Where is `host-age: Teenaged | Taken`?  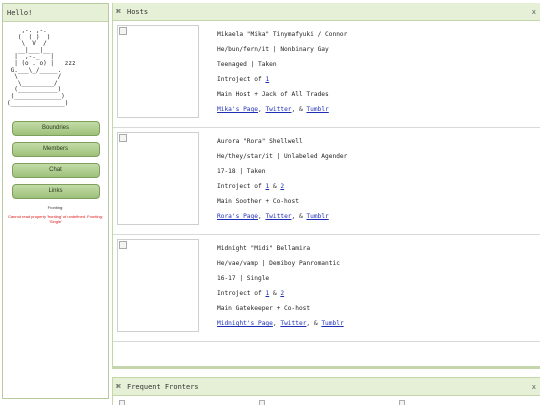 host-age: Teenaged | Taken is located at coordinates (247, 64).